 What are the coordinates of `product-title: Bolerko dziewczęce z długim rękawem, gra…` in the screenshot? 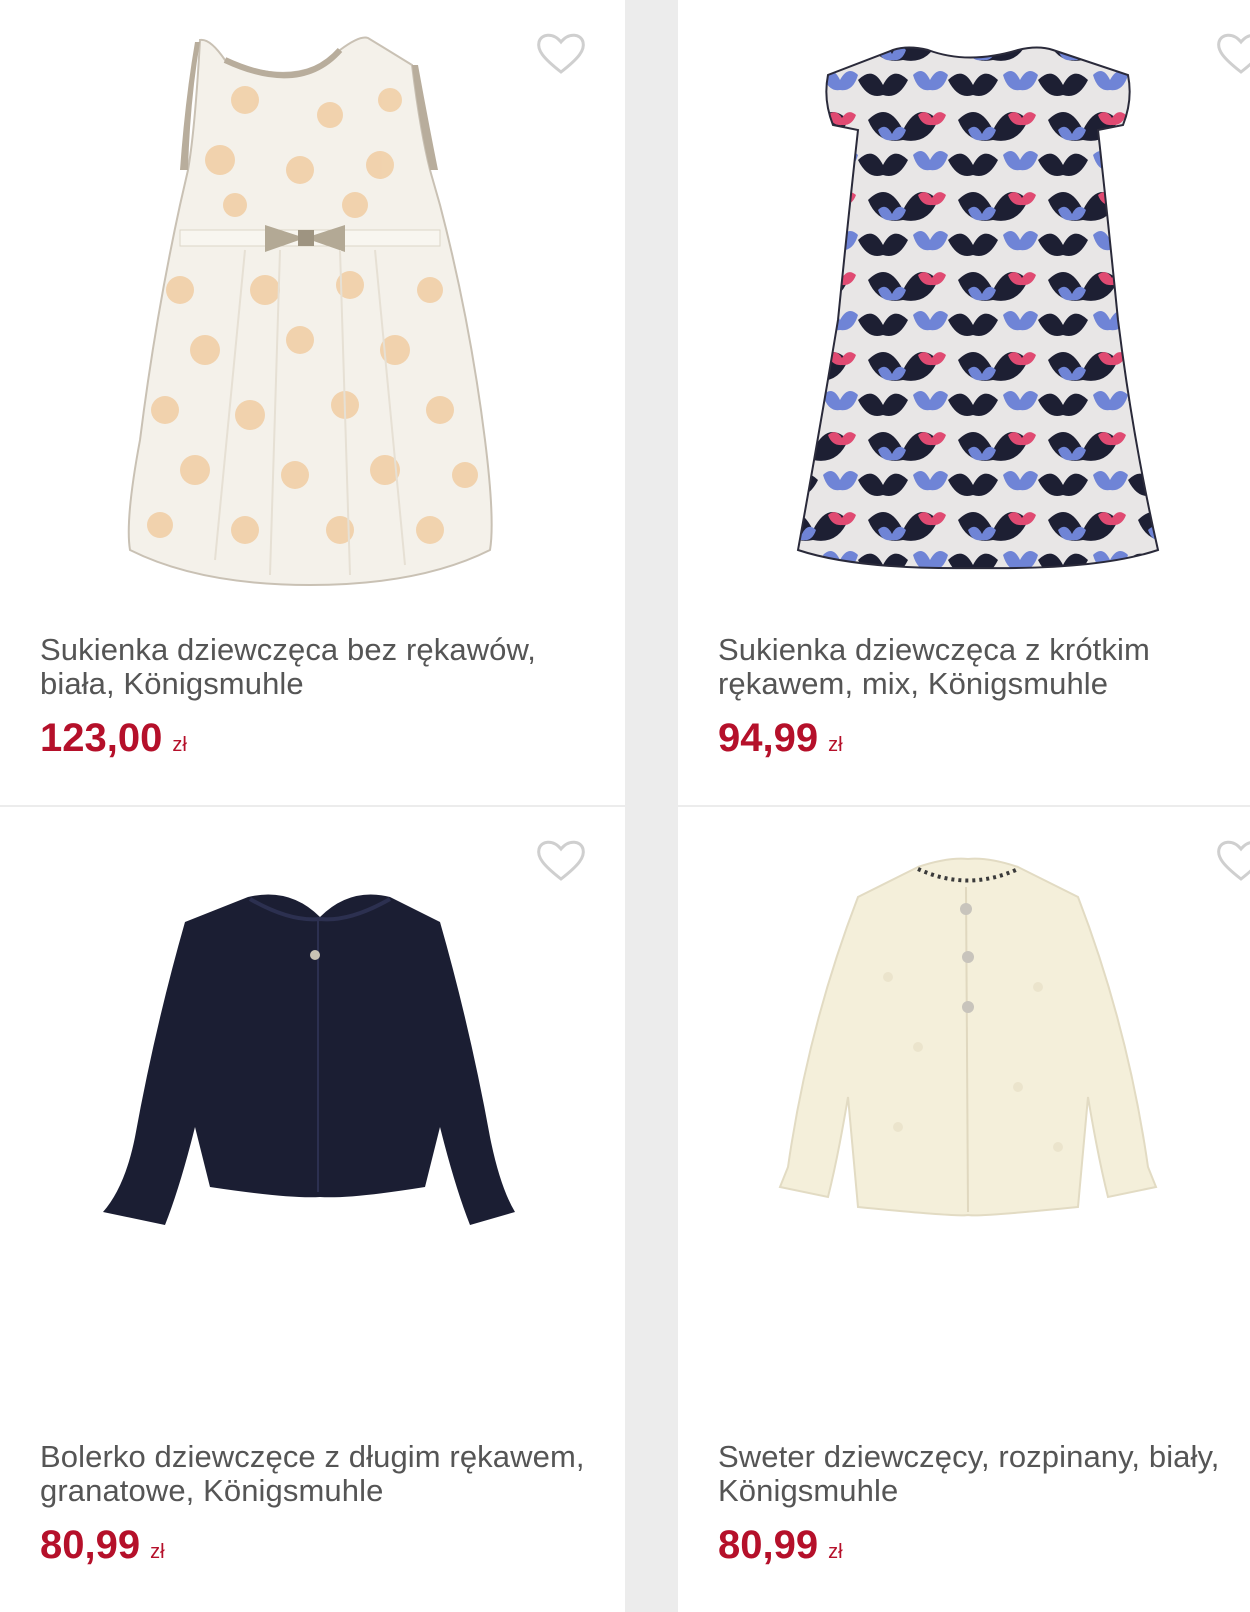 It's located at (320, 1474).